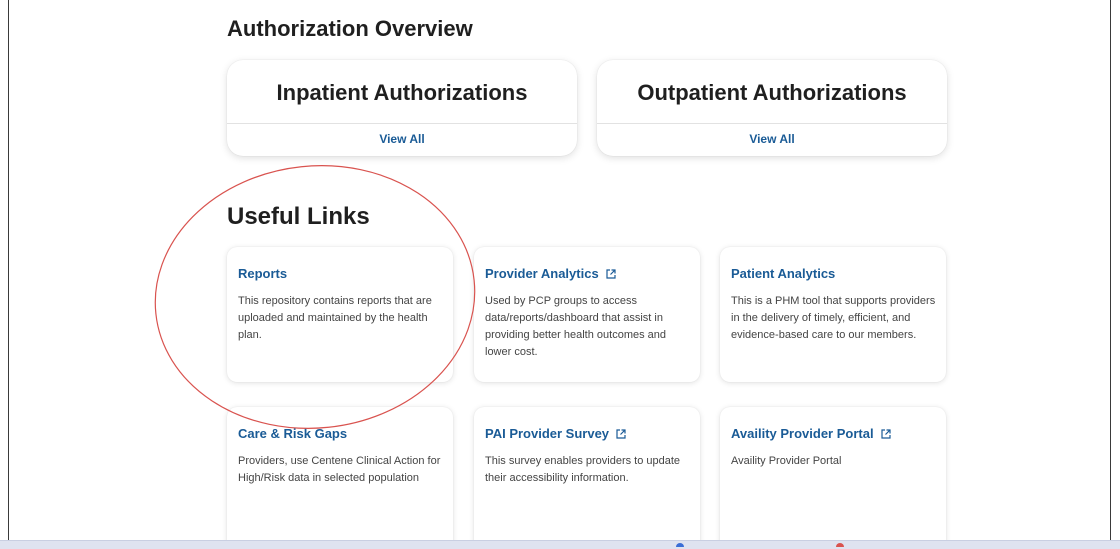  Describe the element at coordinates (772, 139) in the screenshot. I see `view-all-outpatient-link: View All` at that location.